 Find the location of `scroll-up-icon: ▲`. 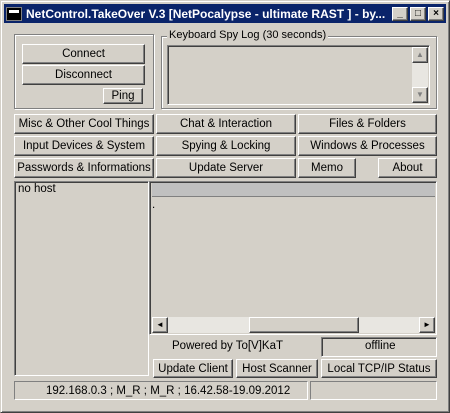

scroll-up-icon: ▲ is located at coordinates (420, 55).